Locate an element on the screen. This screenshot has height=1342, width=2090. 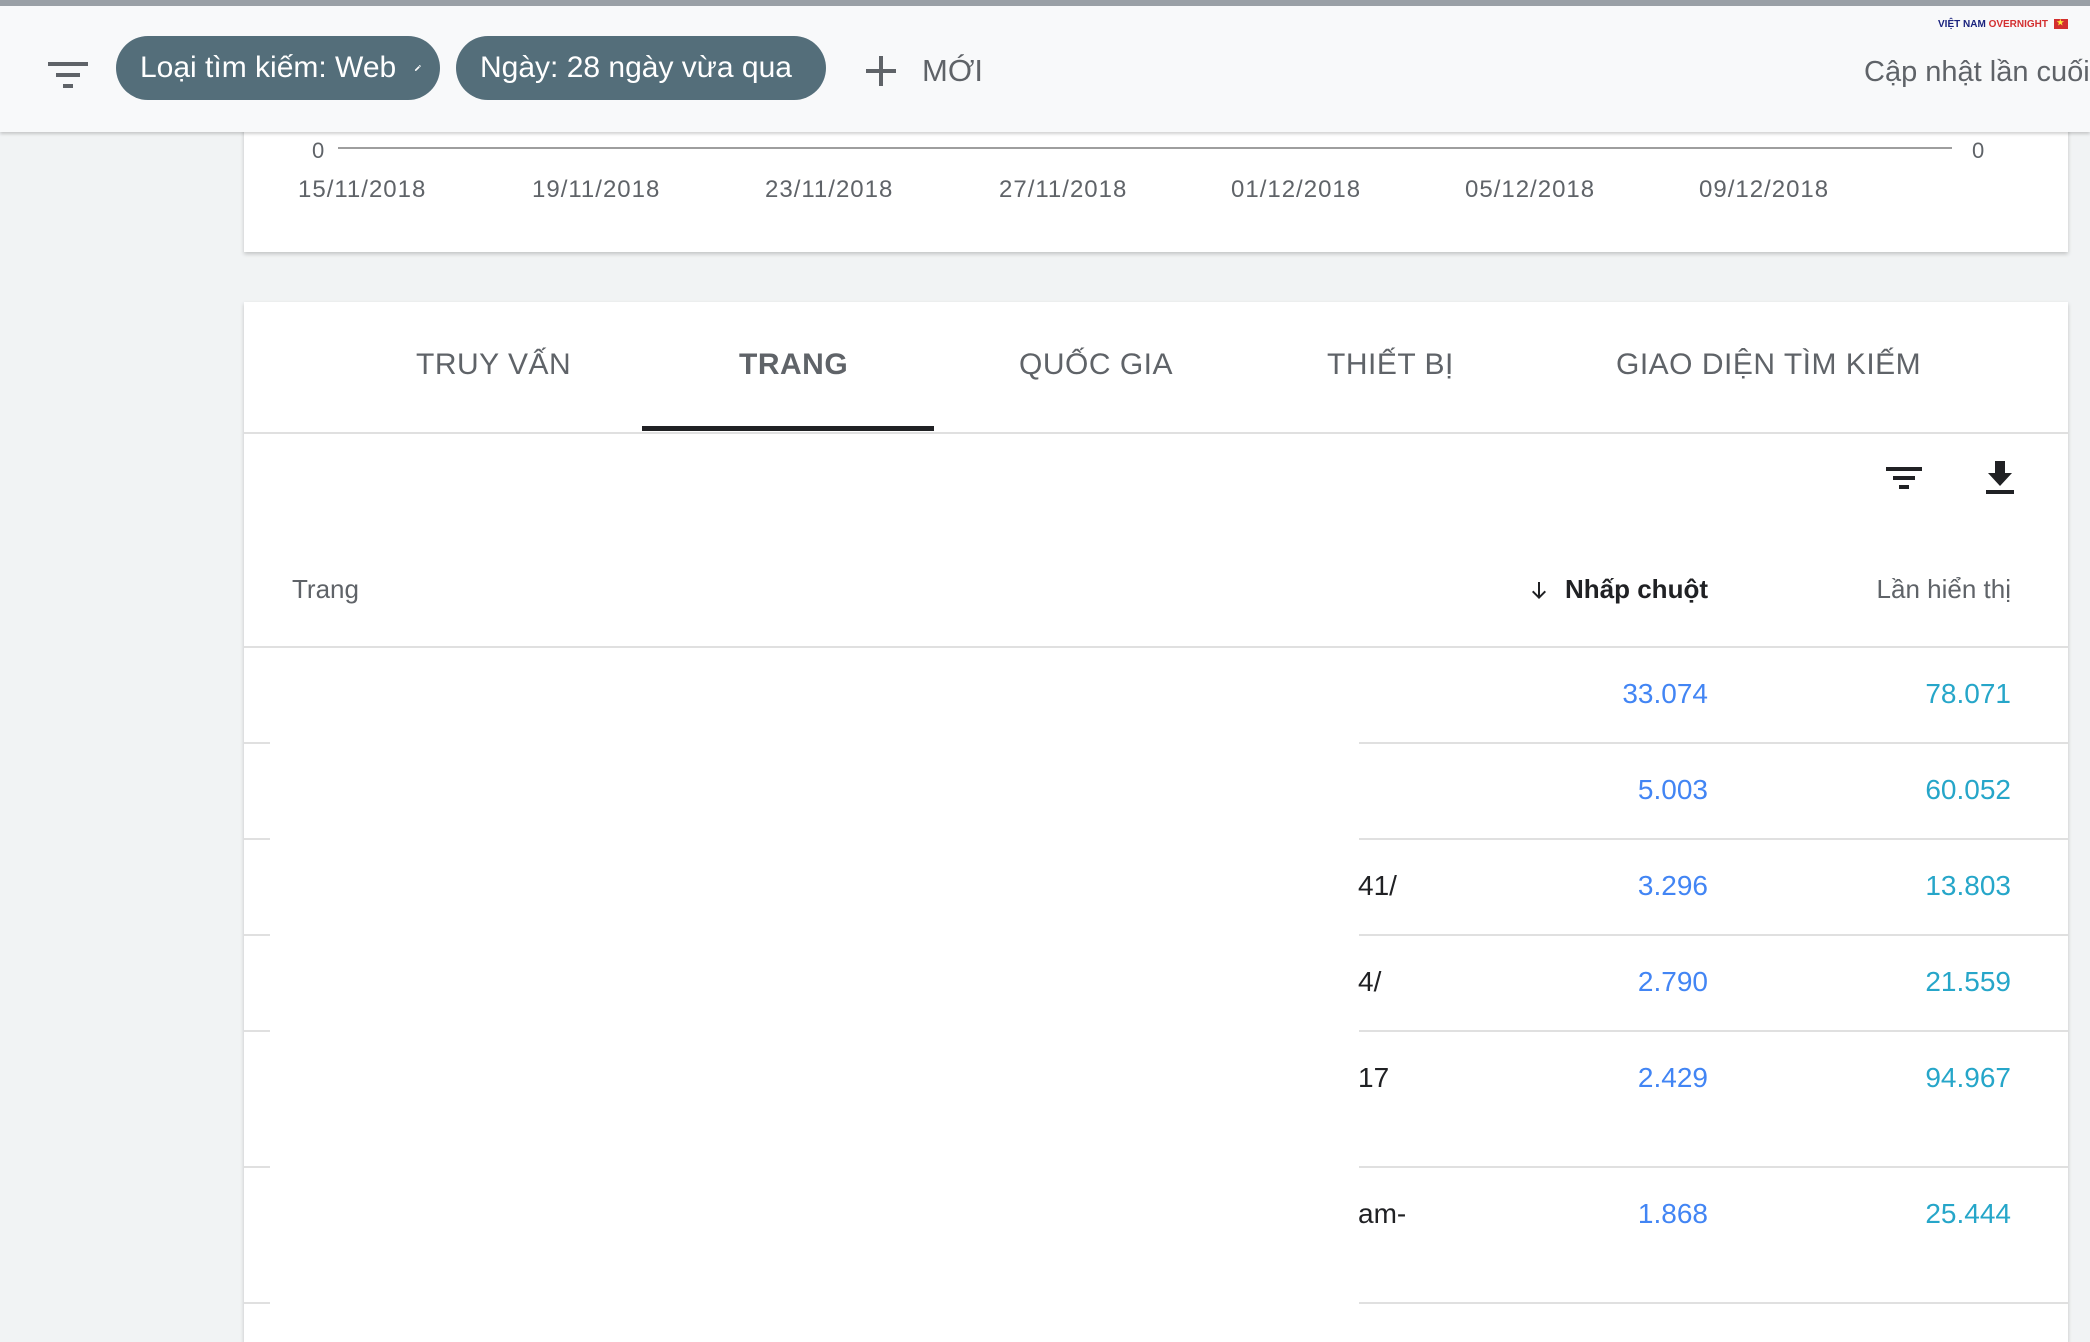
x-tick-label: 15/11/2018 is located at coordinates (362, 189).